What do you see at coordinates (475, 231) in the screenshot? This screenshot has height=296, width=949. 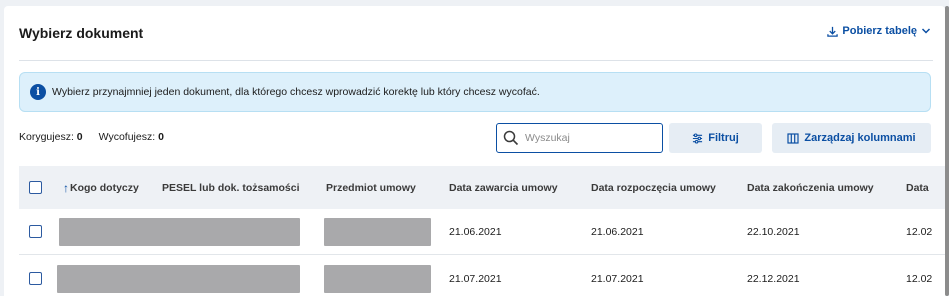 I see `conclusion-date-cell: 21.06.2021` at bounding box center [475, 231].